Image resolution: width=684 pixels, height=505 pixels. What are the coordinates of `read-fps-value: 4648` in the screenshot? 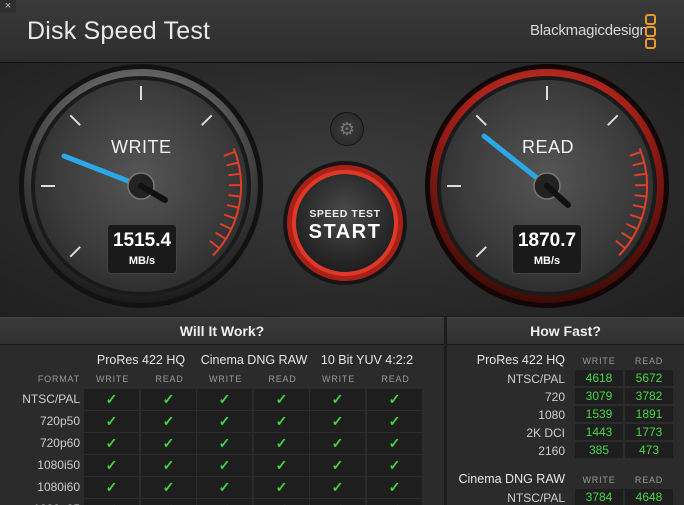 It's located at (649, 497).